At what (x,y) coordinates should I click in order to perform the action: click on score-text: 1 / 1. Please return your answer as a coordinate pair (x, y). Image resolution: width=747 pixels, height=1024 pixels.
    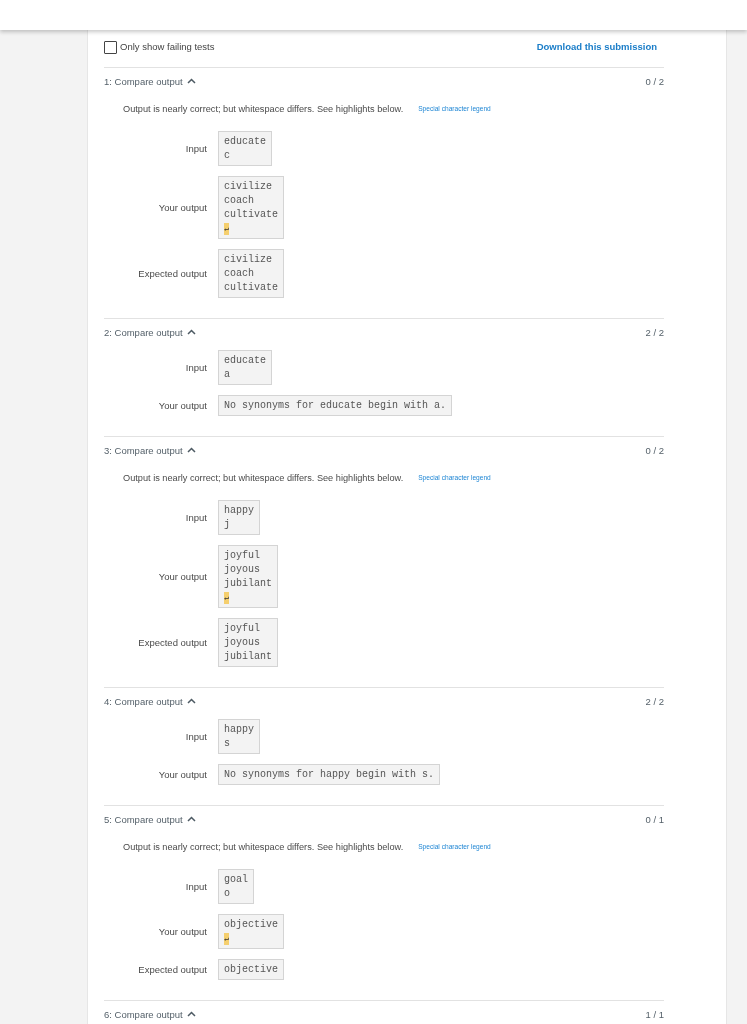
    Looking at the image, I should click on (654, 1014).